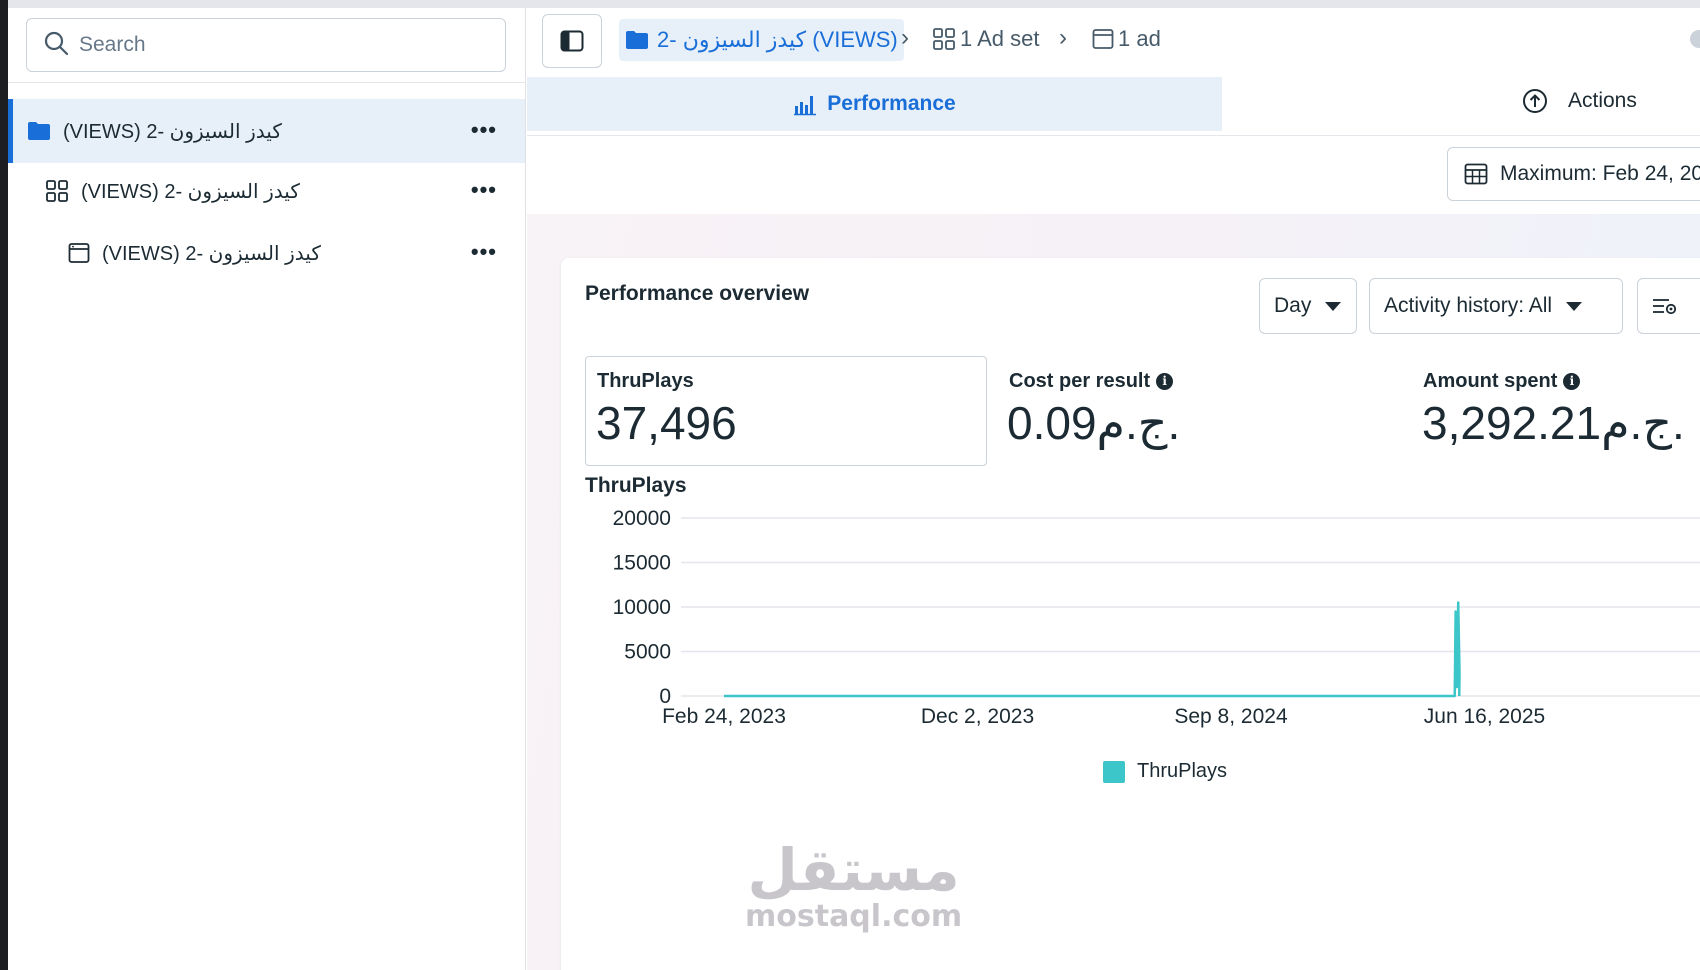 The width and height of the screenshot is (1700, 970). What do you see at coordinates (636, 485) in the screenshot?
I see `chart-title: ThruPlays` at bounding box center [636, 485].